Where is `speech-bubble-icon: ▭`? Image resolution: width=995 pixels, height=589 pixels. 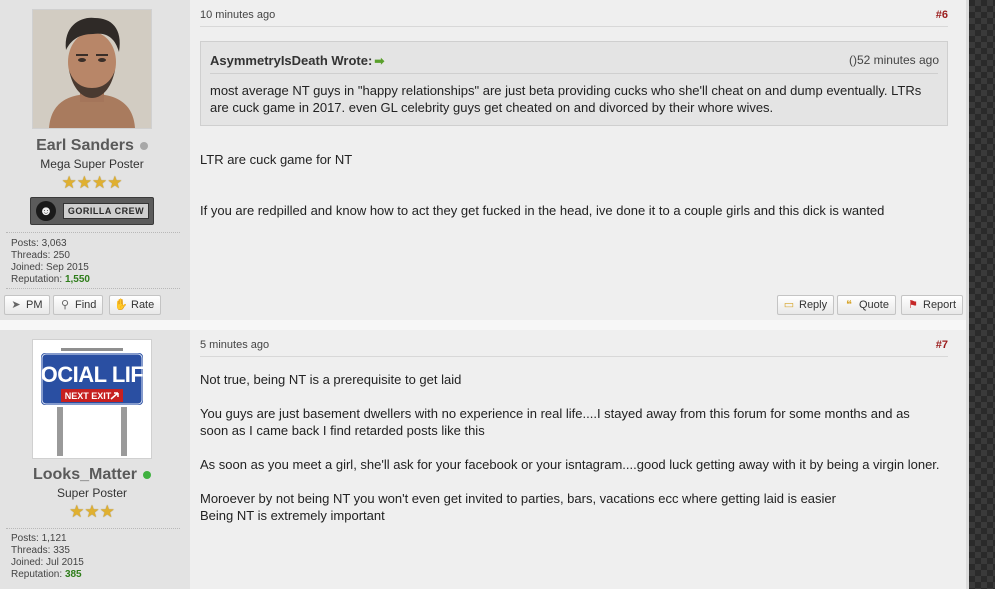 speech-bubble-icon: ▭ is located at coordinates (789, 305).